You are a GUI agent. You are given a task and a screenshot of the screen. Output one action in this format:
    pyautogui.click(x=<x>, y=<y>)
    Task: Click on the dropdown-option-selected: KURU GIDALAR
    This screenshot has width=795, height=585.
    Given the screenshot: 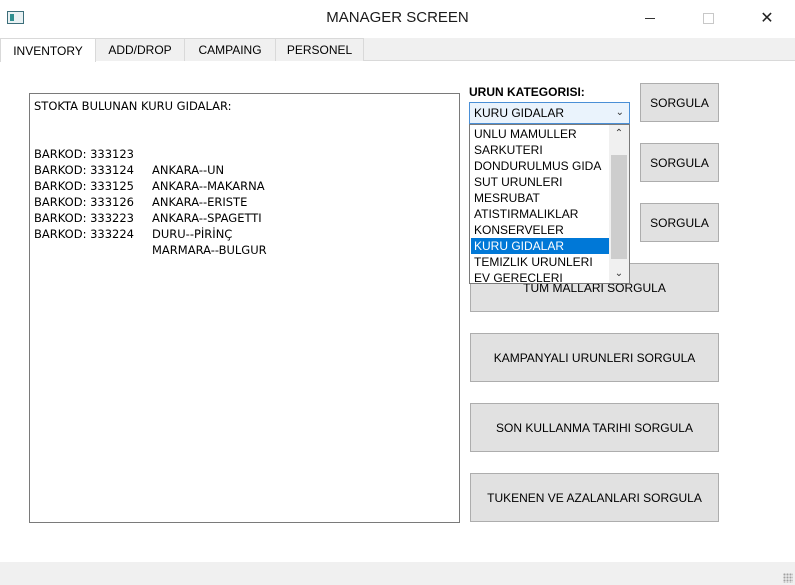 What is the action you would take?
    pyautogui.click(x=540, y=246)
    